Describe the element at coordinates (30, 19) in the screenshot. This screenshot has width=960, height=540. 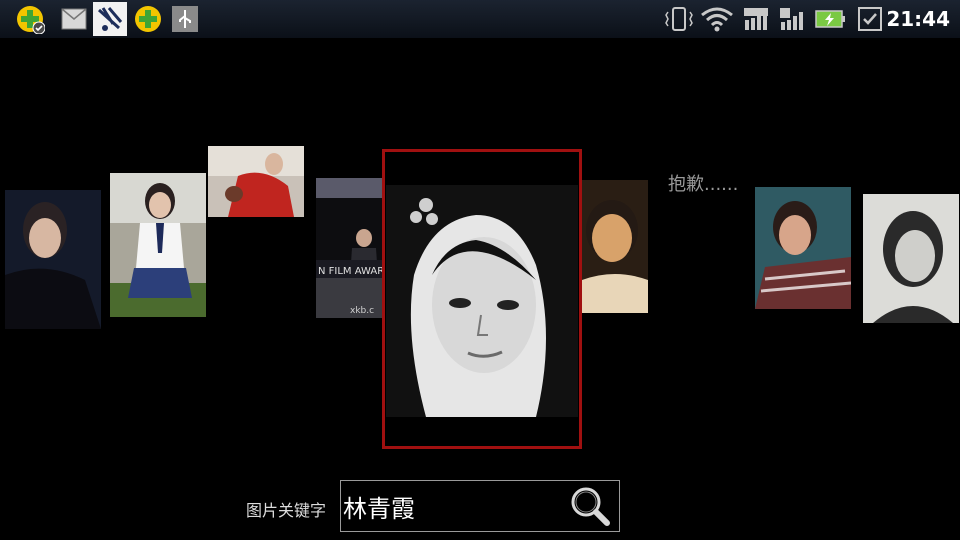
I see `360-security-icon` at that location.